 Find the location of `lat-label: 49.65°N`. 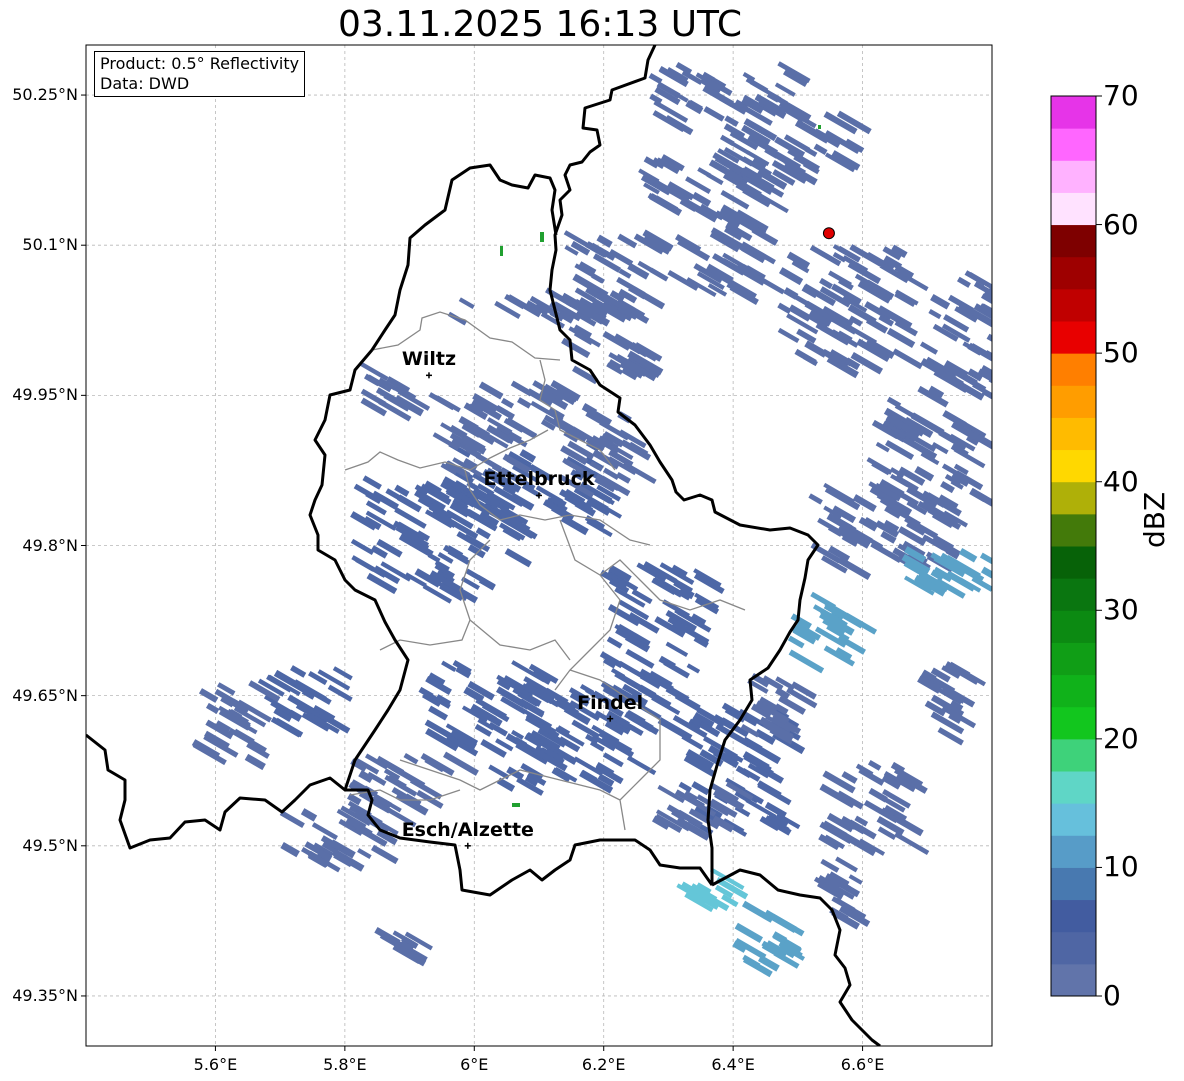

lat-label: 49.65°N is located at coordinates (45, 695).